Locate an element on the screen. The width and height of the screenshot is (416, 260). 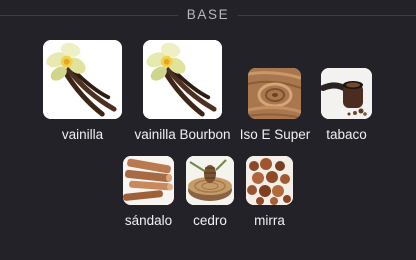
tobacco-pipe-icon is located at coordinates (346, 93).